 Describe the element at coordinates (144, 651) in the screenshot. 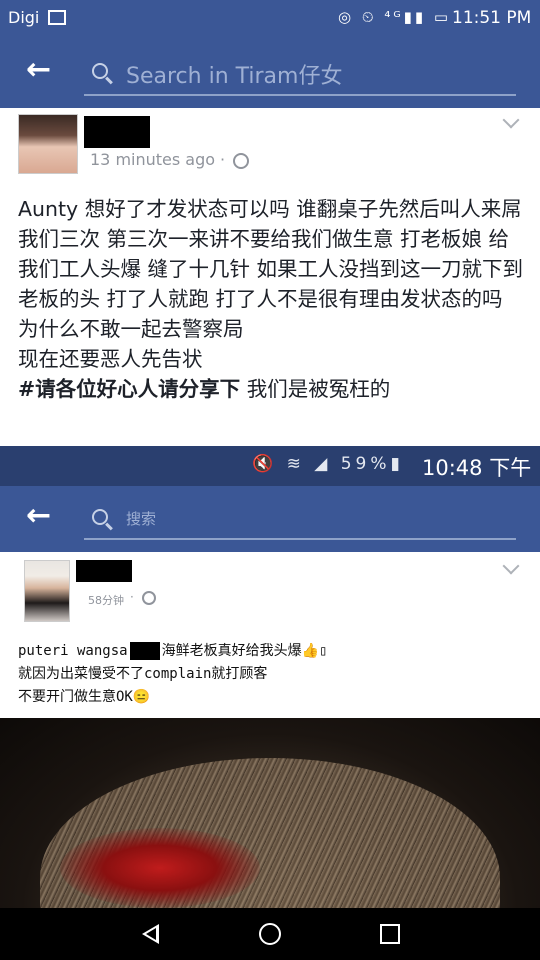

I see `redacted-name` at that location.